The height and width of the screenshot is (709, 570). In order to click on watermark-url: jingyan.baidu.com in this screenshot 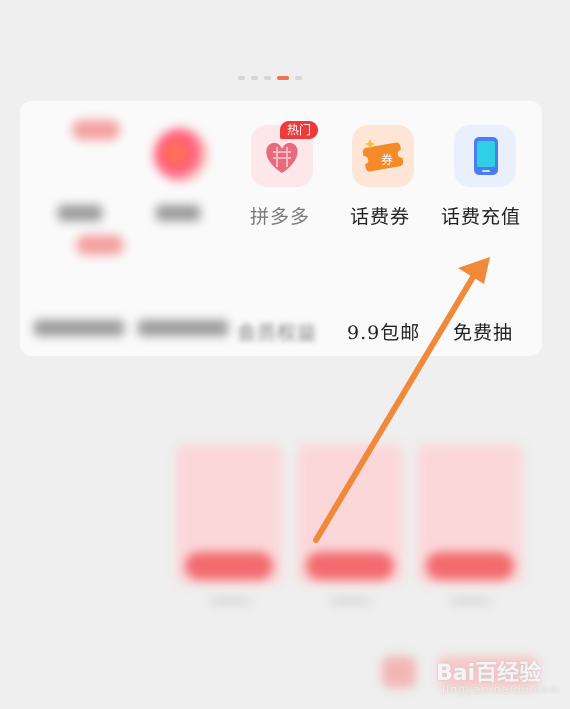, I will do `click(501, 689)`.